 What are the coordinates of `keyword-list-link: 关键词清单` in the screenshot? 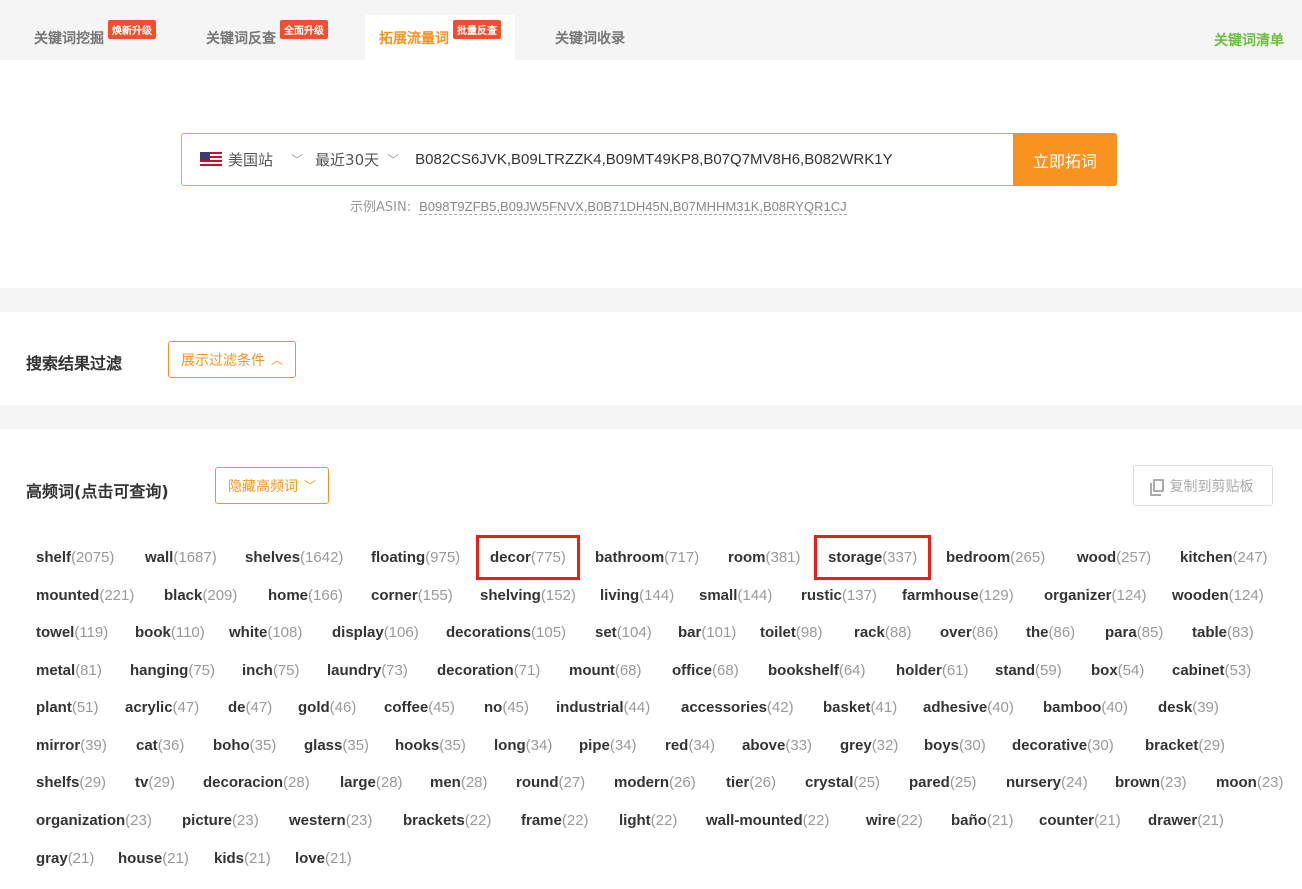 It's located at (1249, 40).